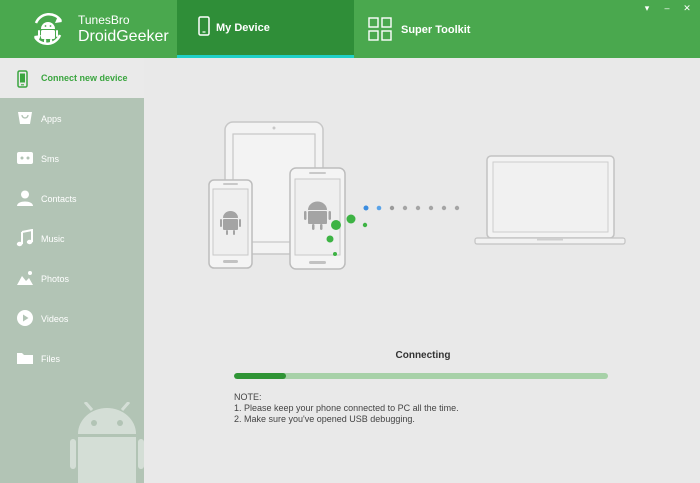 Image resolution: width=700 pixels, height=483 pixels. I want to click on sidebar-item-label: Music, so click(53, 239).